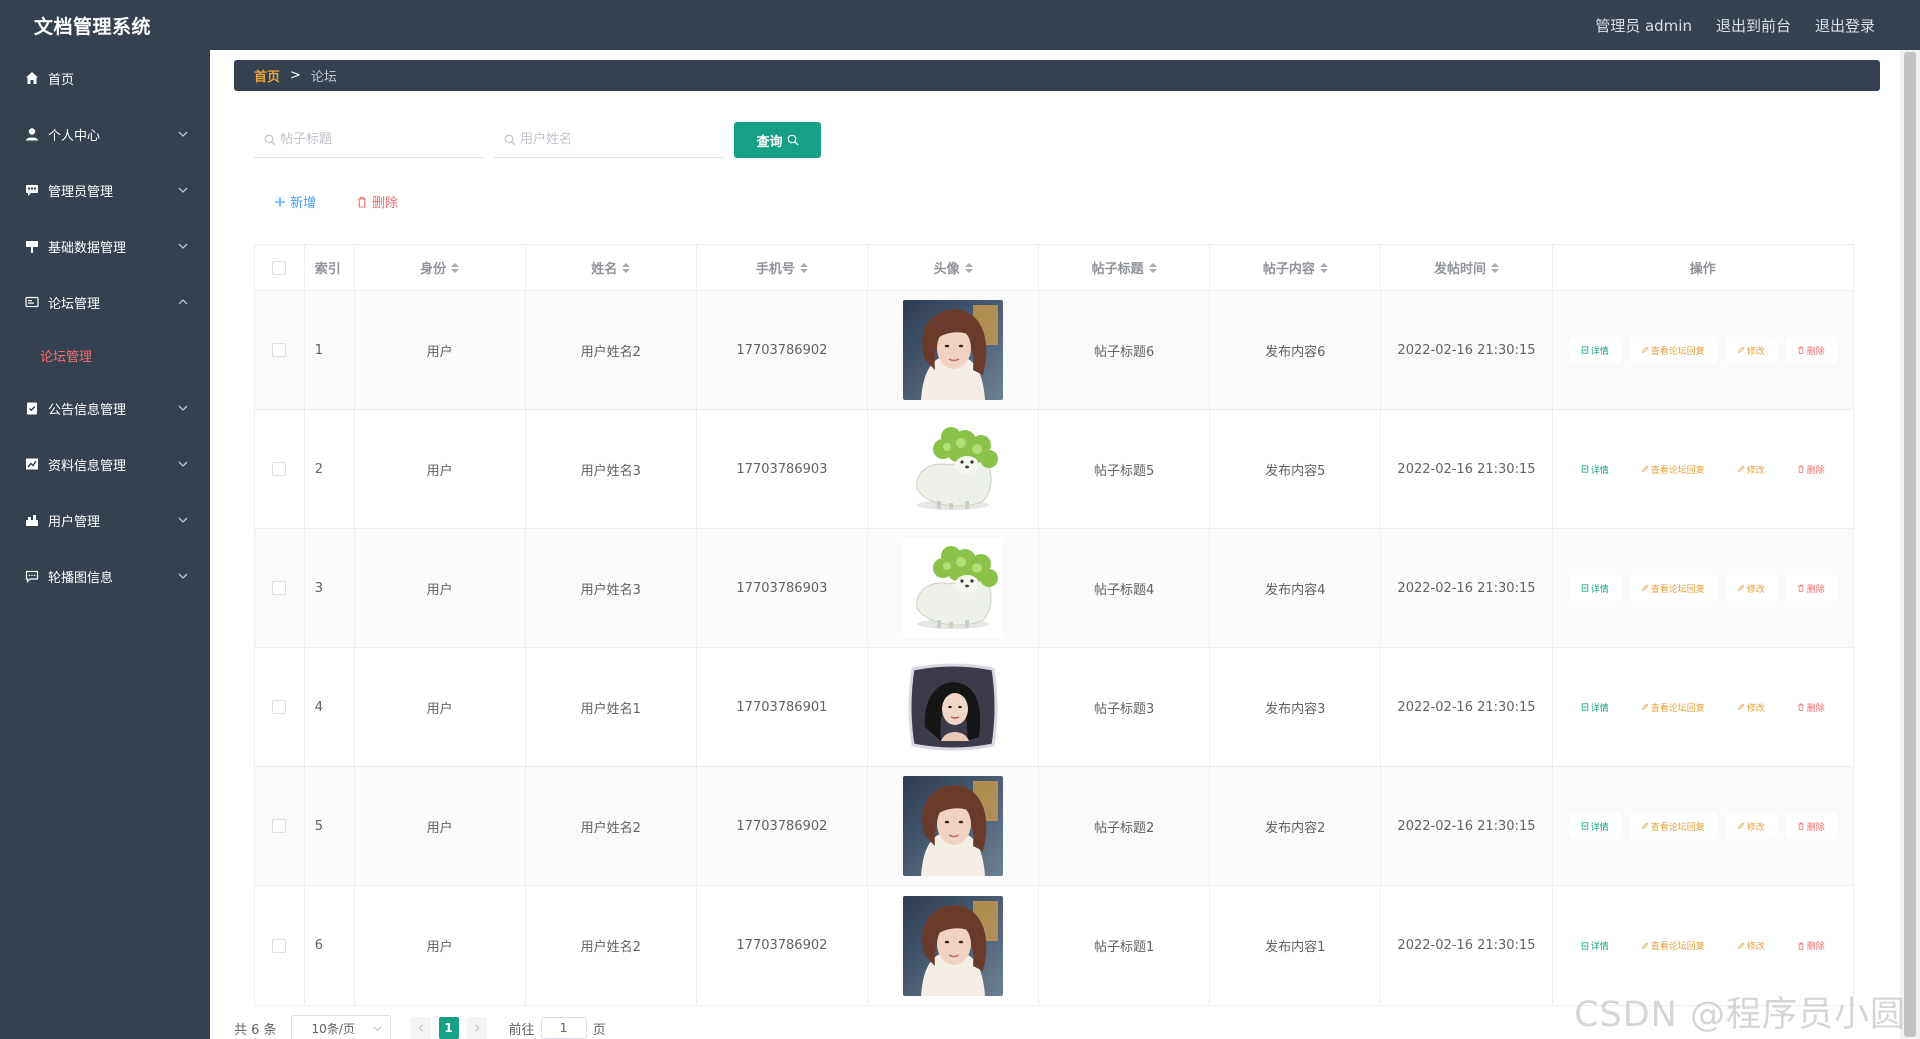 The image size is (1920, 1039). I want to click on chevron-down-icon, so click(183, 134).